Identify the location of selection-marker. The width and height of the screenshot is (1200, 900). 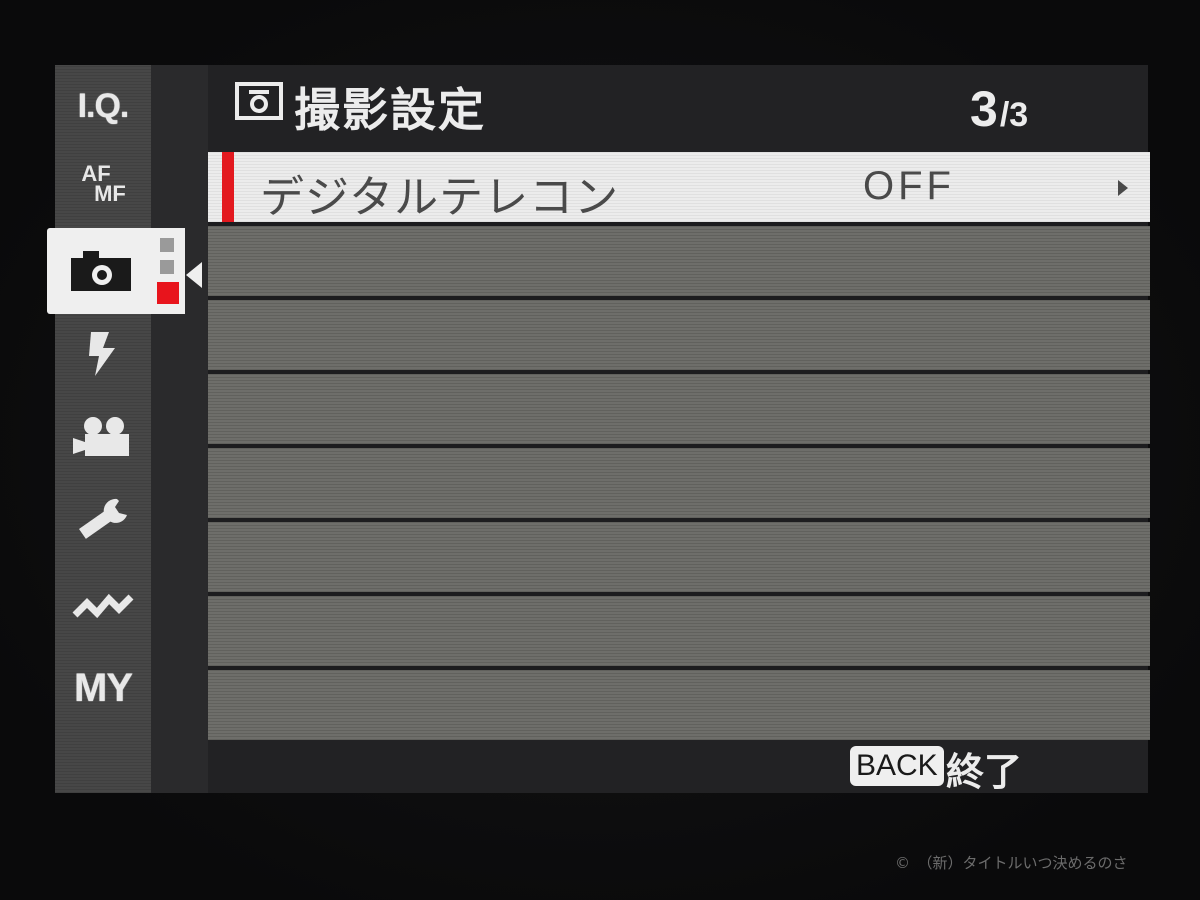
(228, 187).